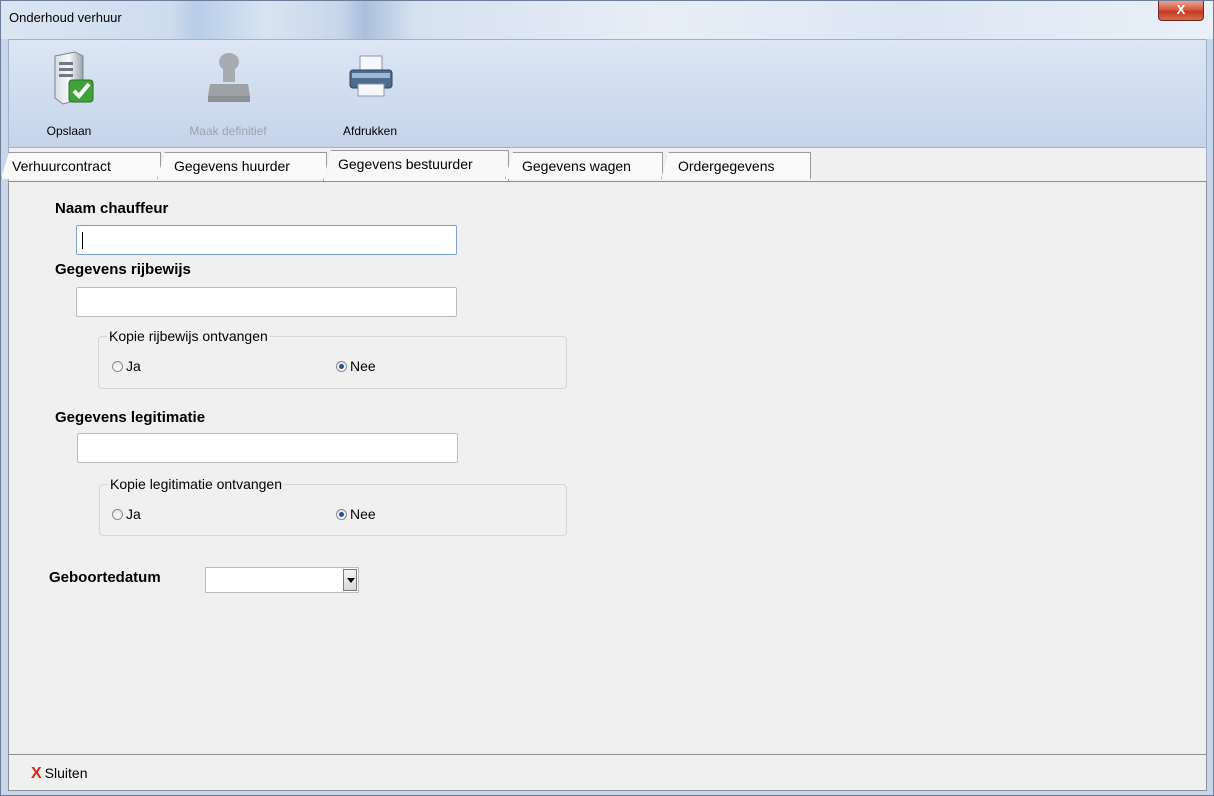 Image resolution: width=1214 pixels, height=796 pixels. What do you see at coordinates (229, 77) in the screenshot?
I see `stamp-icon` at bounding box center [229, 77].